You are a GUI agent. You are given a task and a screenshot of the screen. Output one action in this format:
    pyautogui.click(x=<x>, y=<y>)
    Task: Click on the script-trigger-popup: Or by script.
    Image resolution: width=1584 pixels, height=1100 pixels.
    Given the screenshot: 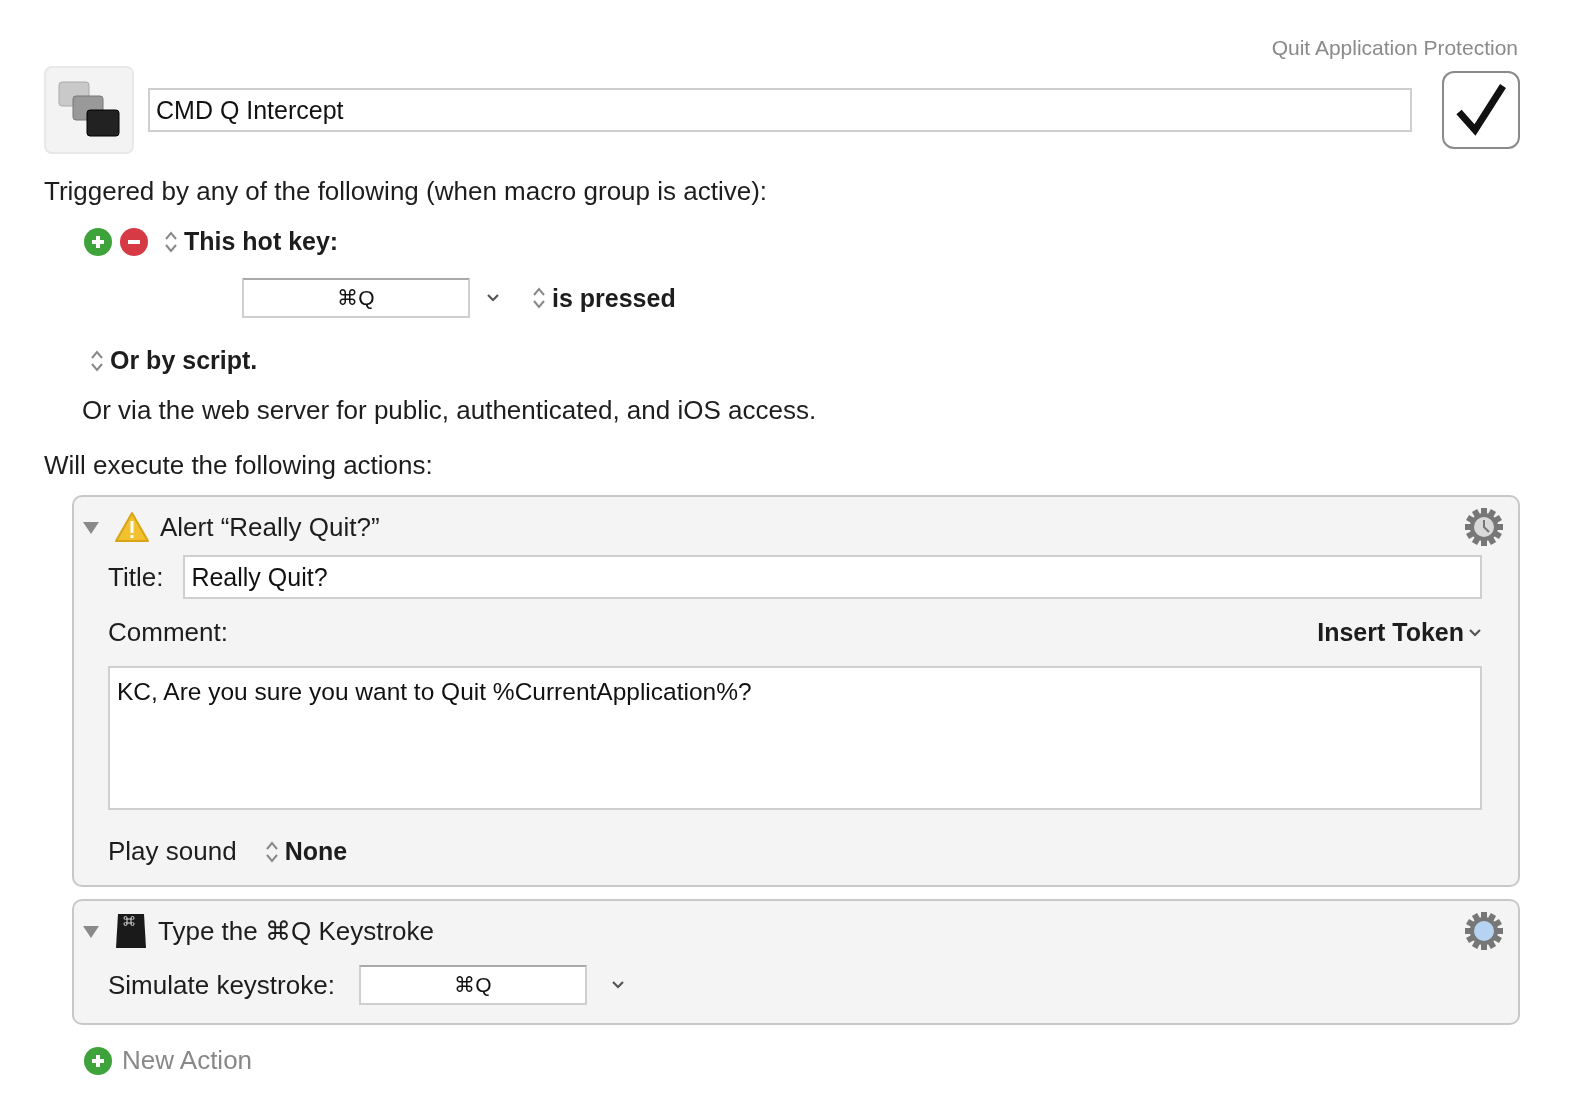 What is the action you would take?
    pyautogui.click(x=174, y=360)
    